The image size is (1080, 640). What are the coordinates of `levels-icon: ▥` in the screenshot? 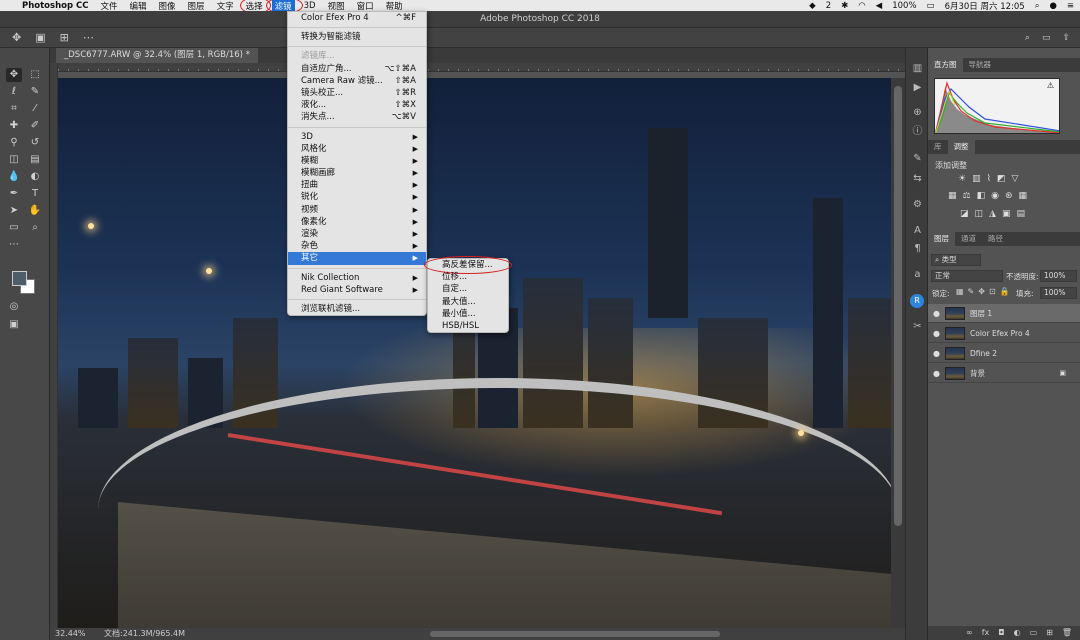 It's located at (976, 179).